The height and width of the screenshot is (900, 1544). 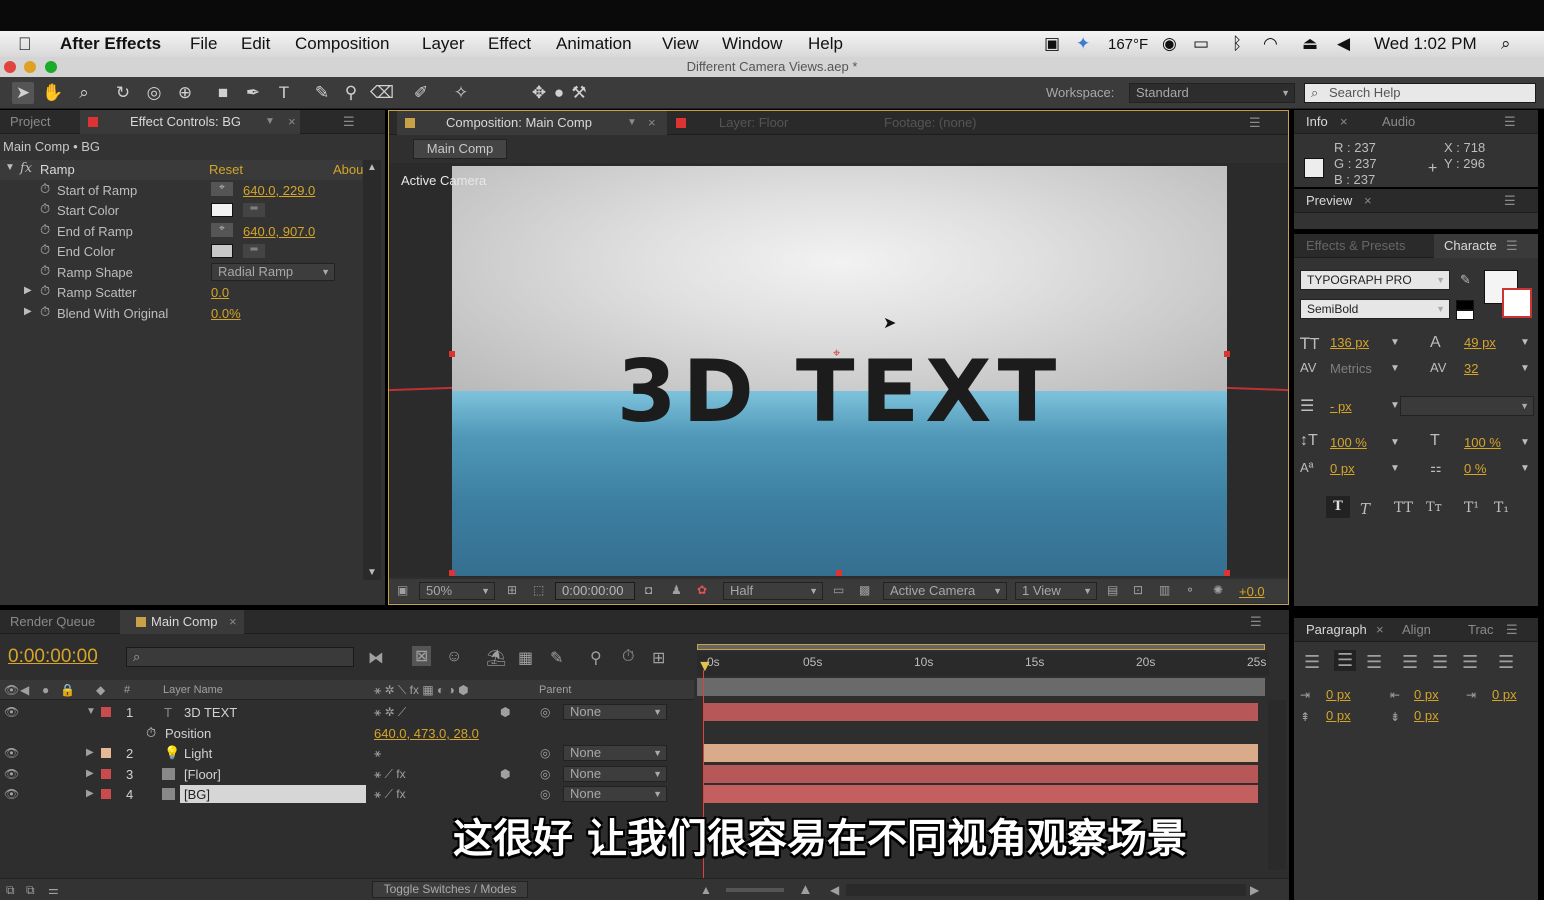 What do you see at coordinates (596, 658) in the screenshot?
I see `auto-keyframe-icon: ⚲` at bounding box center [596, 658].